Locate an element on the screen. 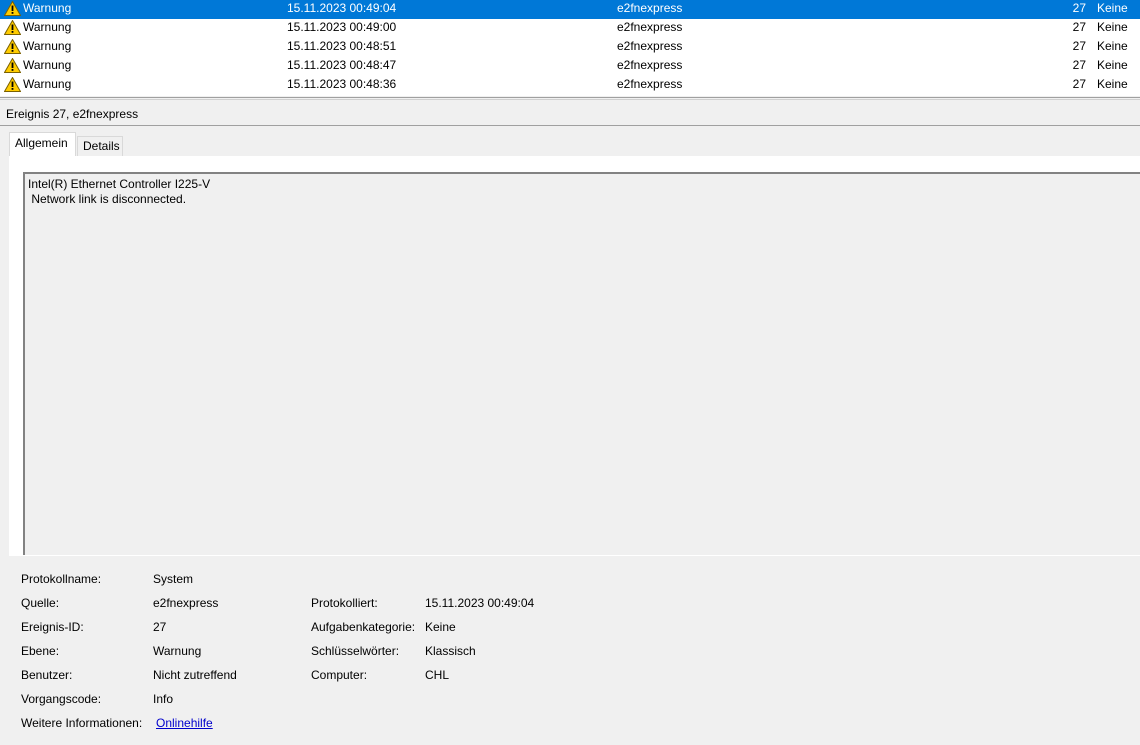 Image resolution: width=1140 pixels, height=745 pixels. event-id-label: Ereignis-ID: is located at coordinates (52, 627).